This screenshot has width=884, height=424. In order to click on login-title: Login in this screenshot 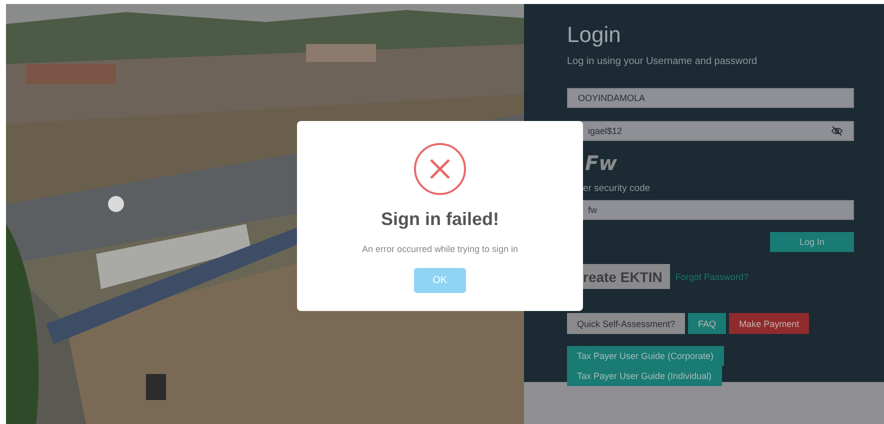, I will do `click(594, 35)`.